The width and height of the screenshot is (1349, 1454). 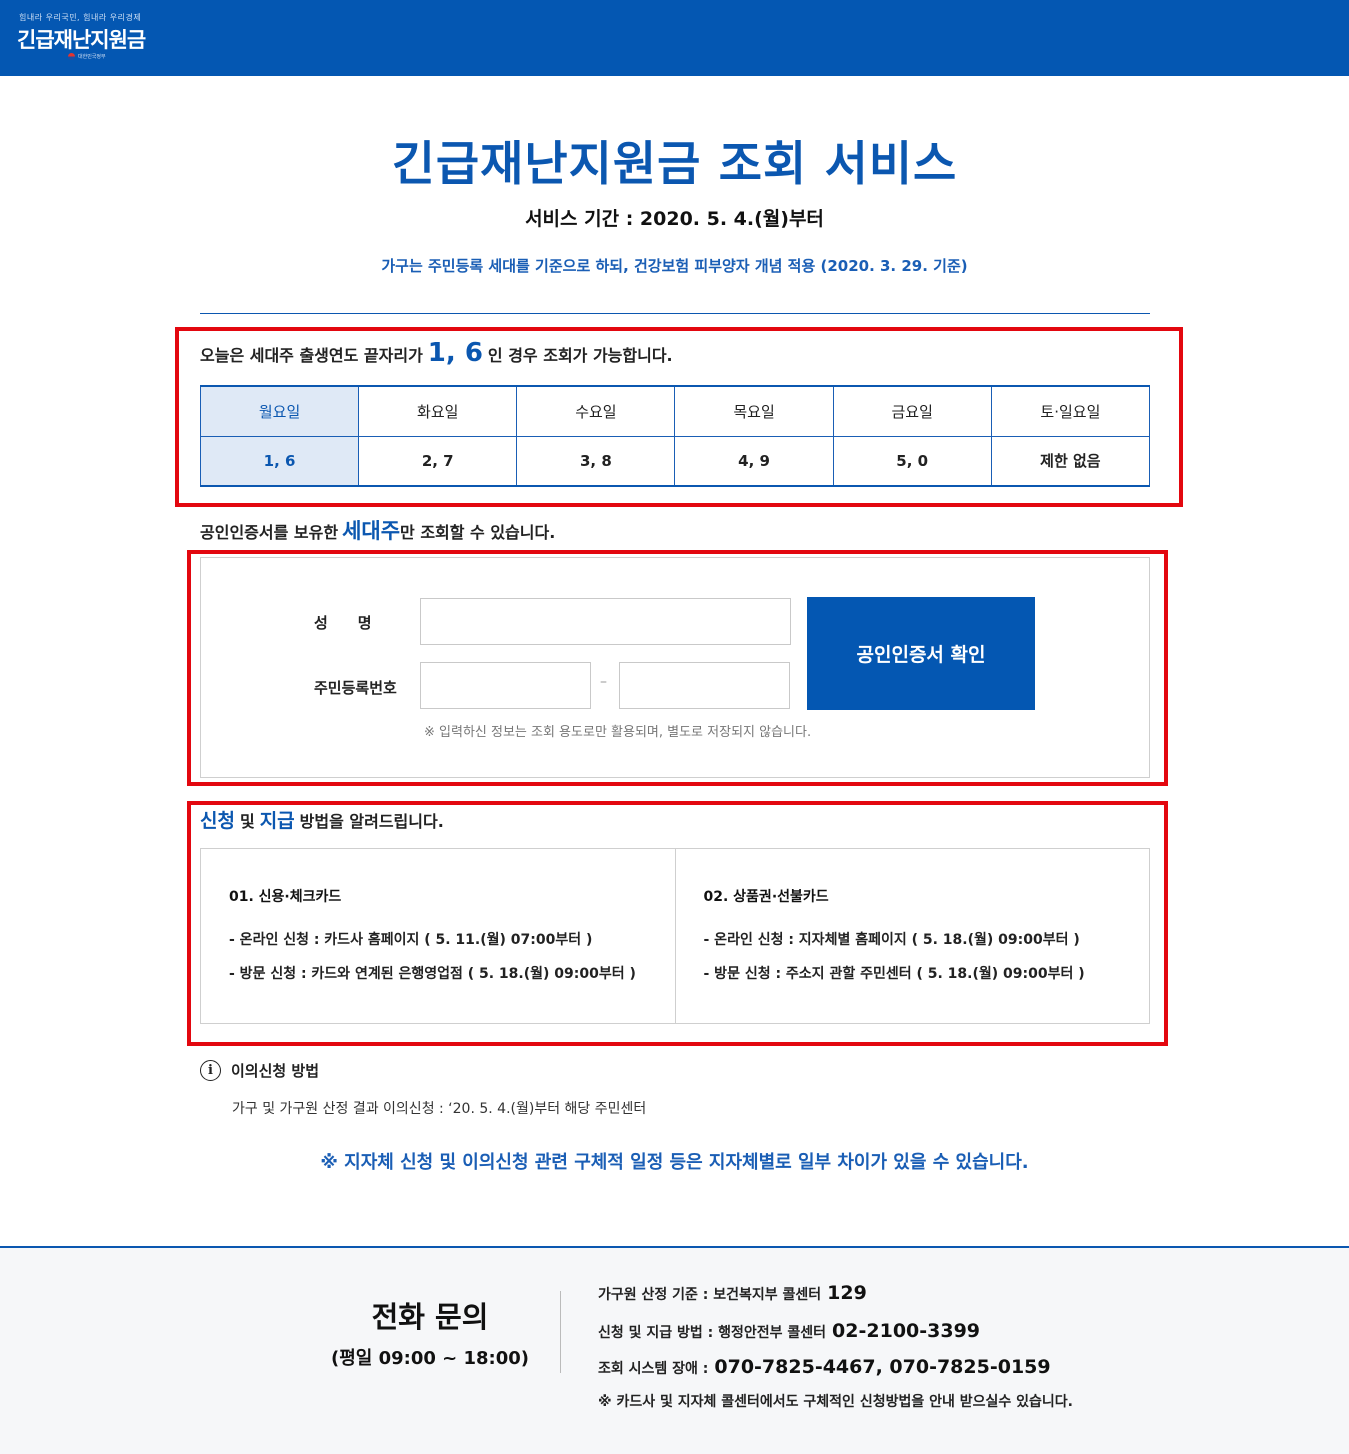 I want to click on method-title: 02. 상품권·선불카드, so click(x=766, y=897).